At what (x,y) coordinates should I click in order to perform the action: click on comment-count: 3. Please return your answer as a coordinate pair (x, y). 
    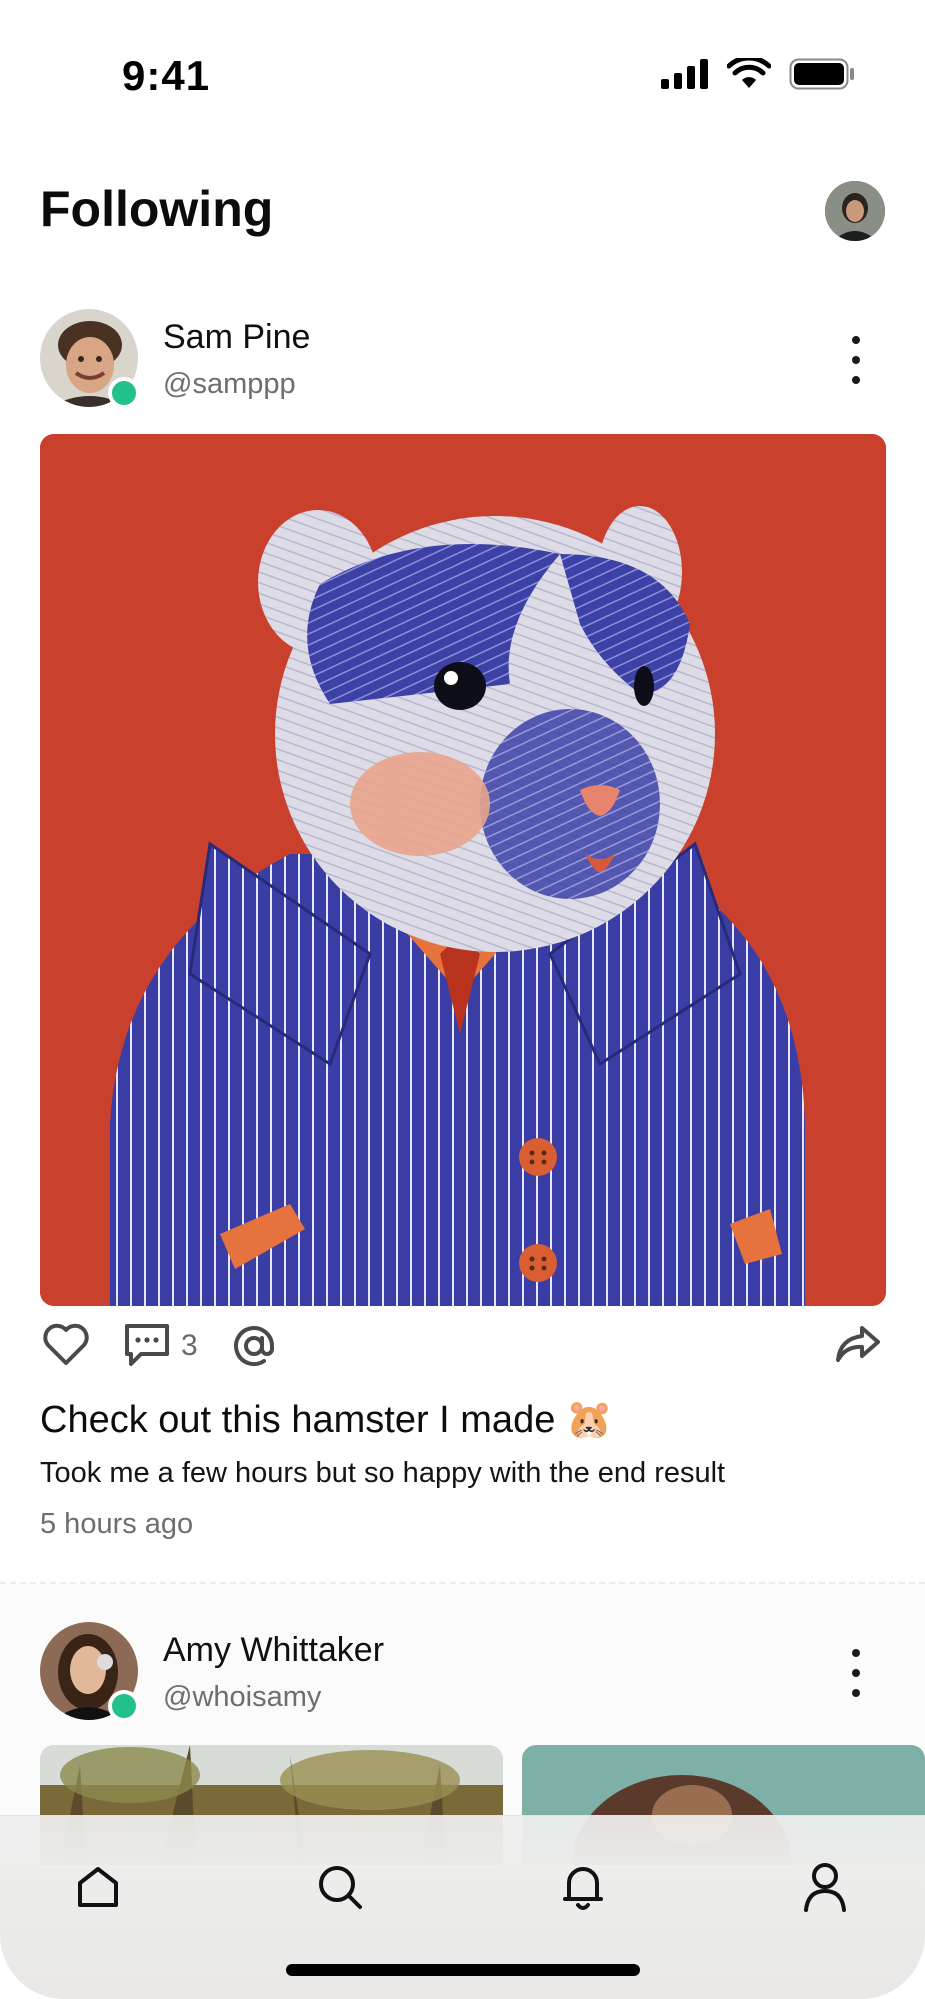
    Looking at the image, I should click on (189, 1345).